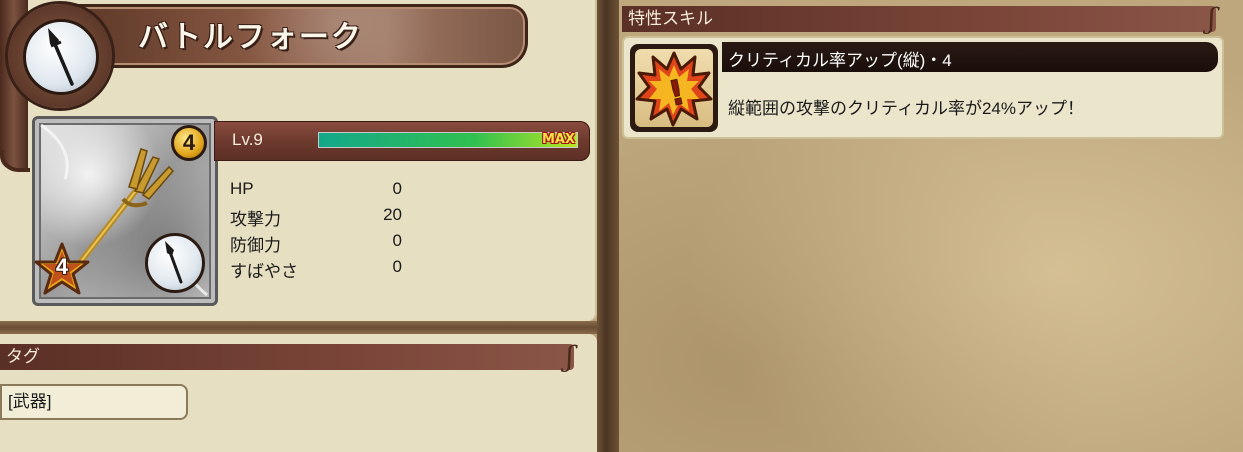 The image size is (1243, 452). Describe the element at coordinates (300, 327) in the screenshot. I see `panel-divider-horizontal` at that location.